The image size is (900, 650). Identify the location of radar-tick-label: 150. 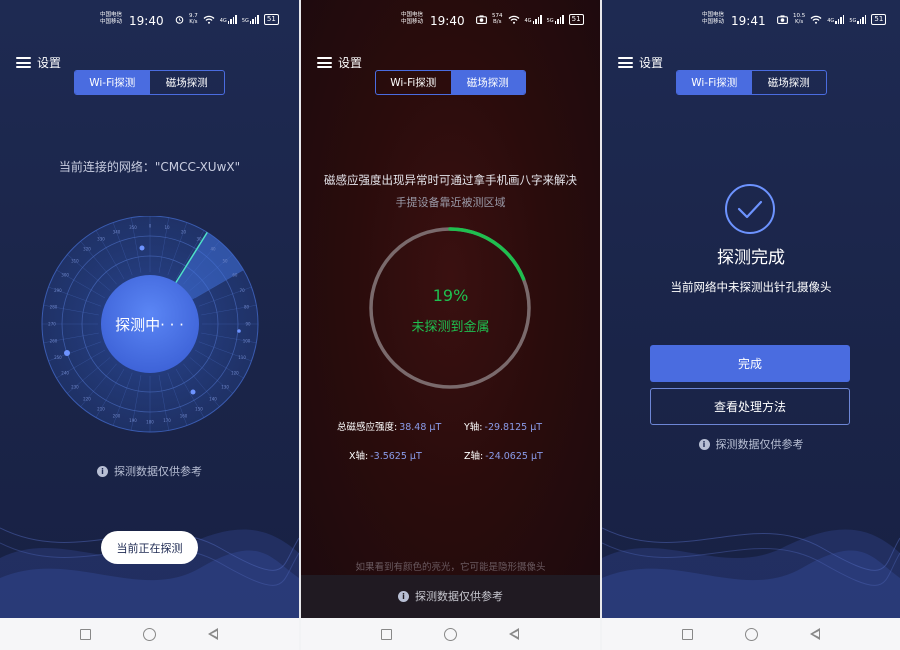
(199, 408).